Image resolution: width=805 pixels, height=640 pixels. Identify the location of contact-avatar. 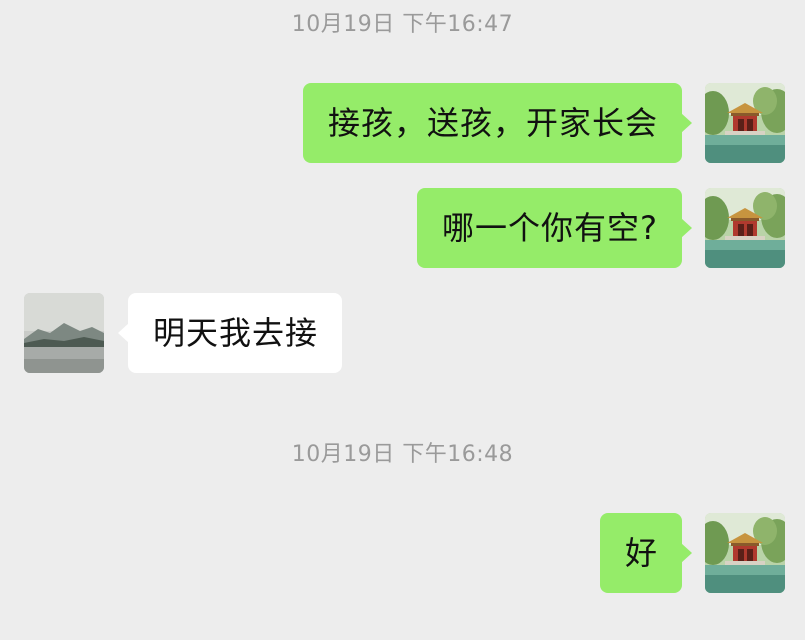
(64, 333).